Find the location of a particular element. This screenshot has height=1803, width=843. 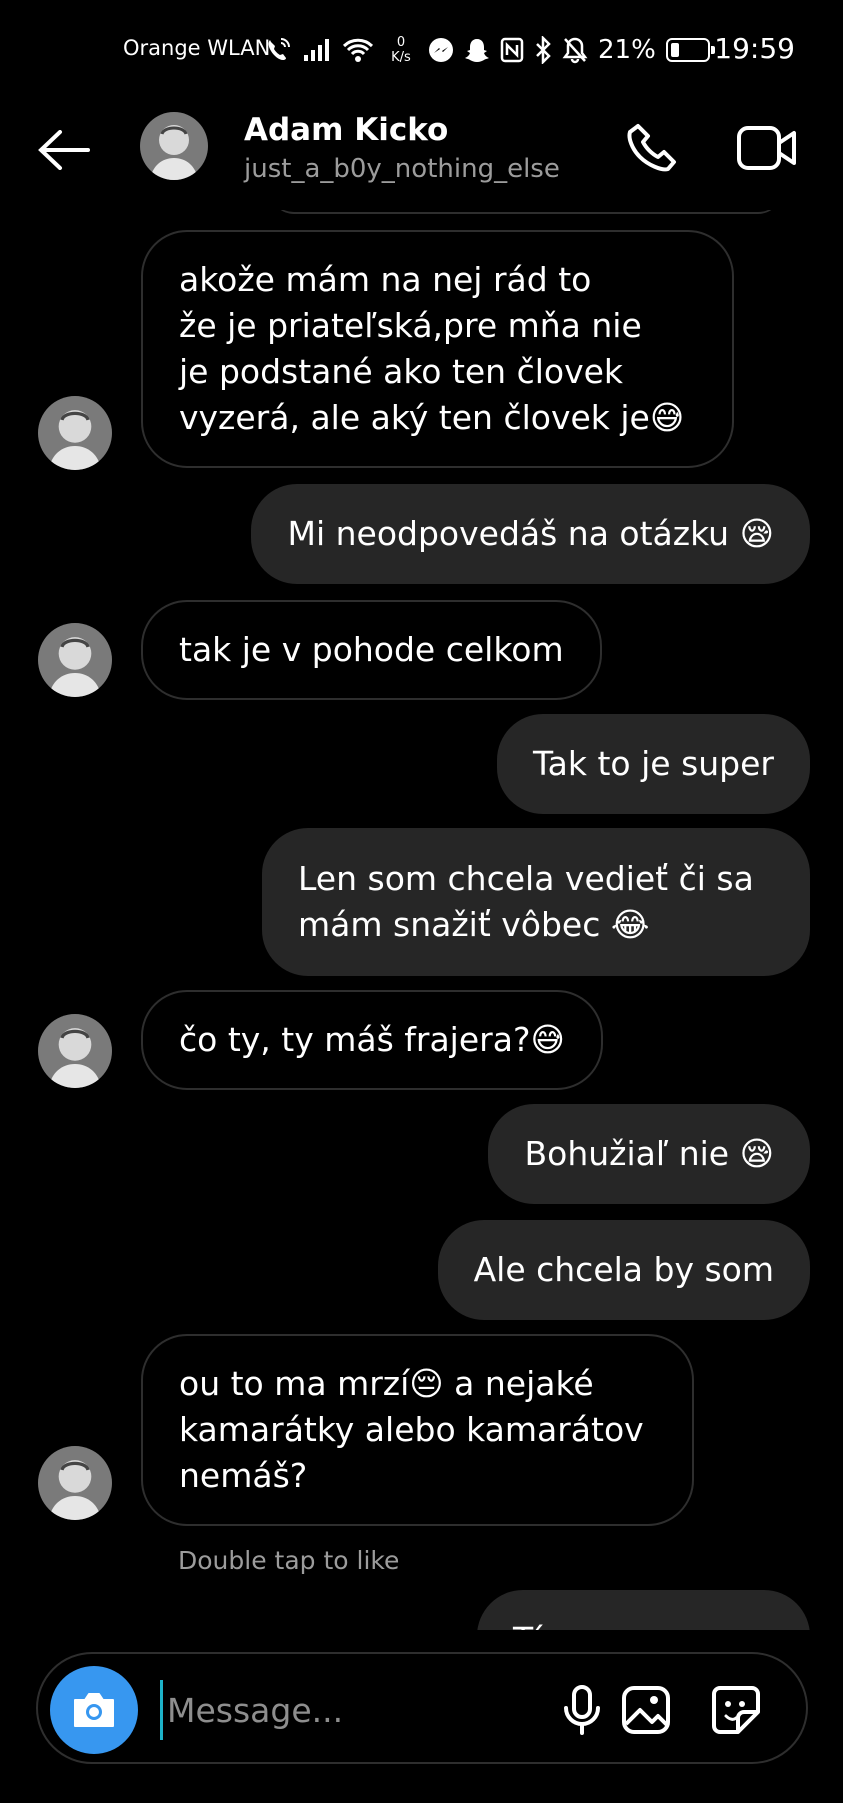

sticker-icon is located at coordinates (736, 1710).